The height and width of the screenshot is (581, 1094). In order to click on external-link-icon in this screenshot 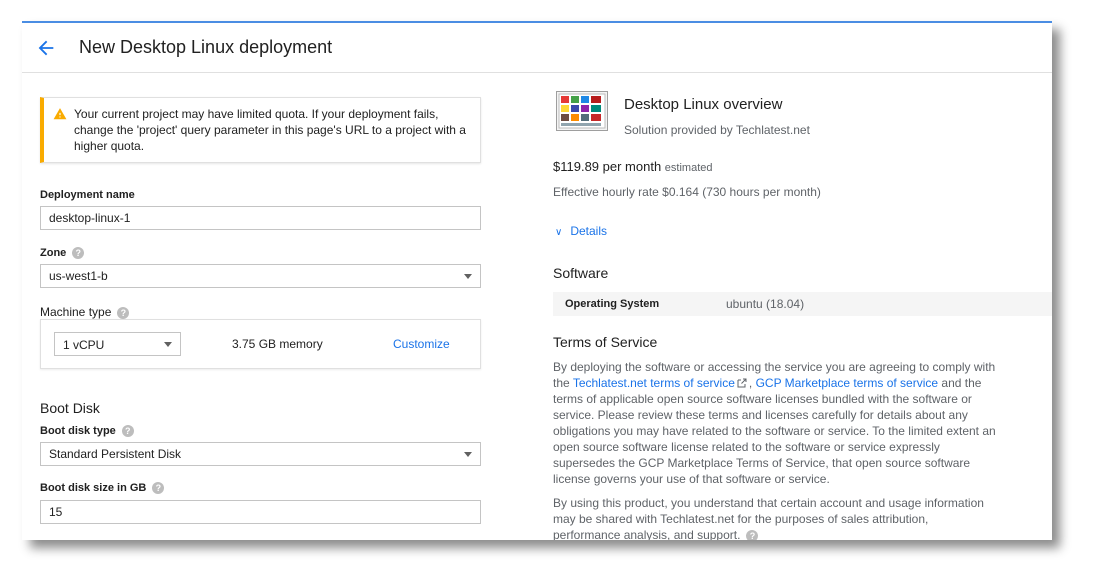, I will do `click(742, 383)`.